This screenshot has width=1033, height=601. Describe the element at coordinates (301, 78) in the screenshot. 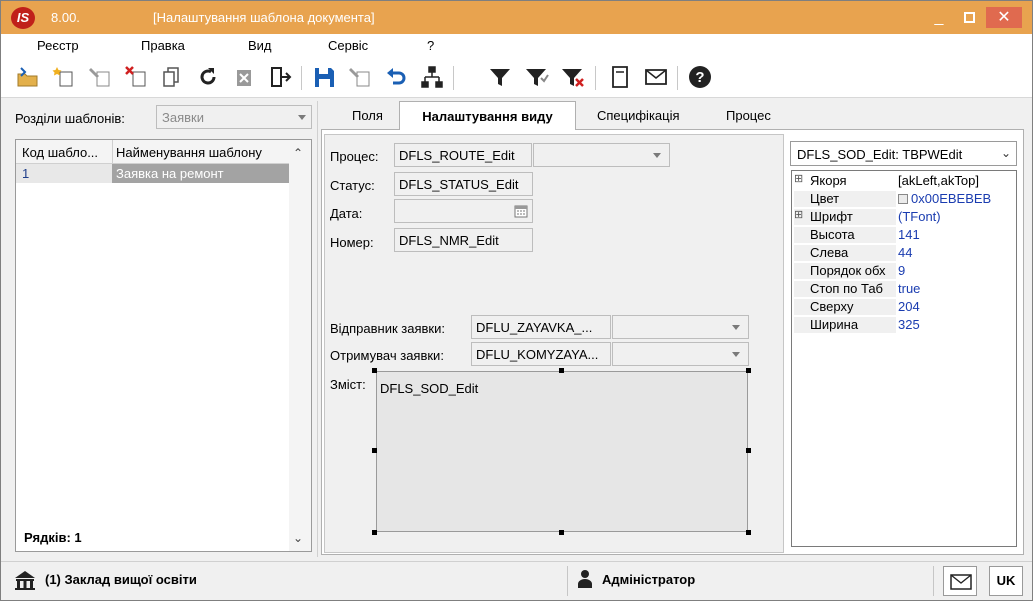

I see `toolbar-separator` at that location.